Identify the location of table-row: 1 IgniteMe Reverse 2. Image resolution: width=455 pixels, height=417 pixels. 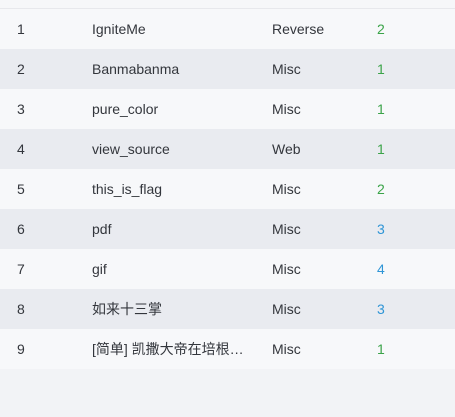
(227, 29).